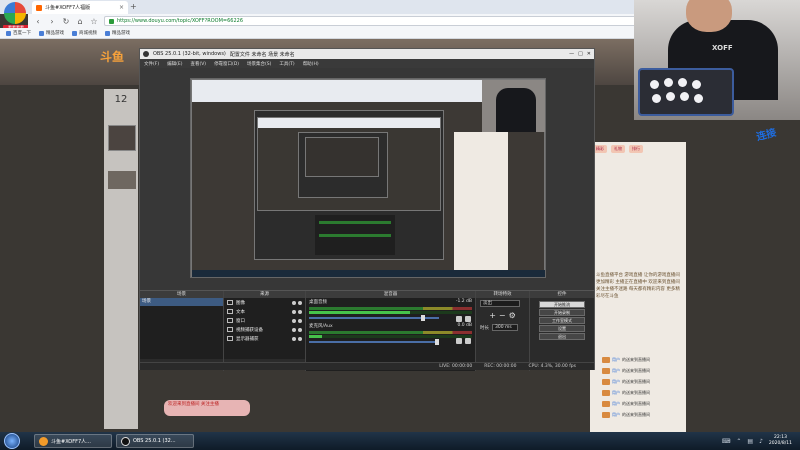 This screenshot has height=450, width=800. What do you see at coordinates (562, 312) in the screenshot?
I see `start-recording-button: 开始录制` at bounding box center [562, 312].